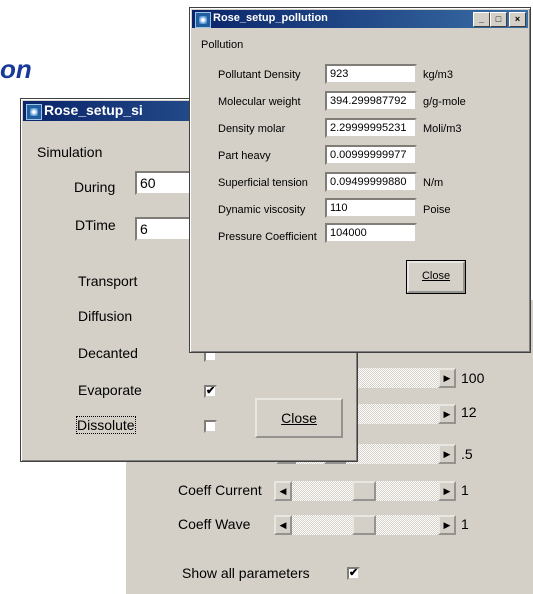  I want to click on pressure-coefficient-label: Pressure Coefficient, so click(267, 237).